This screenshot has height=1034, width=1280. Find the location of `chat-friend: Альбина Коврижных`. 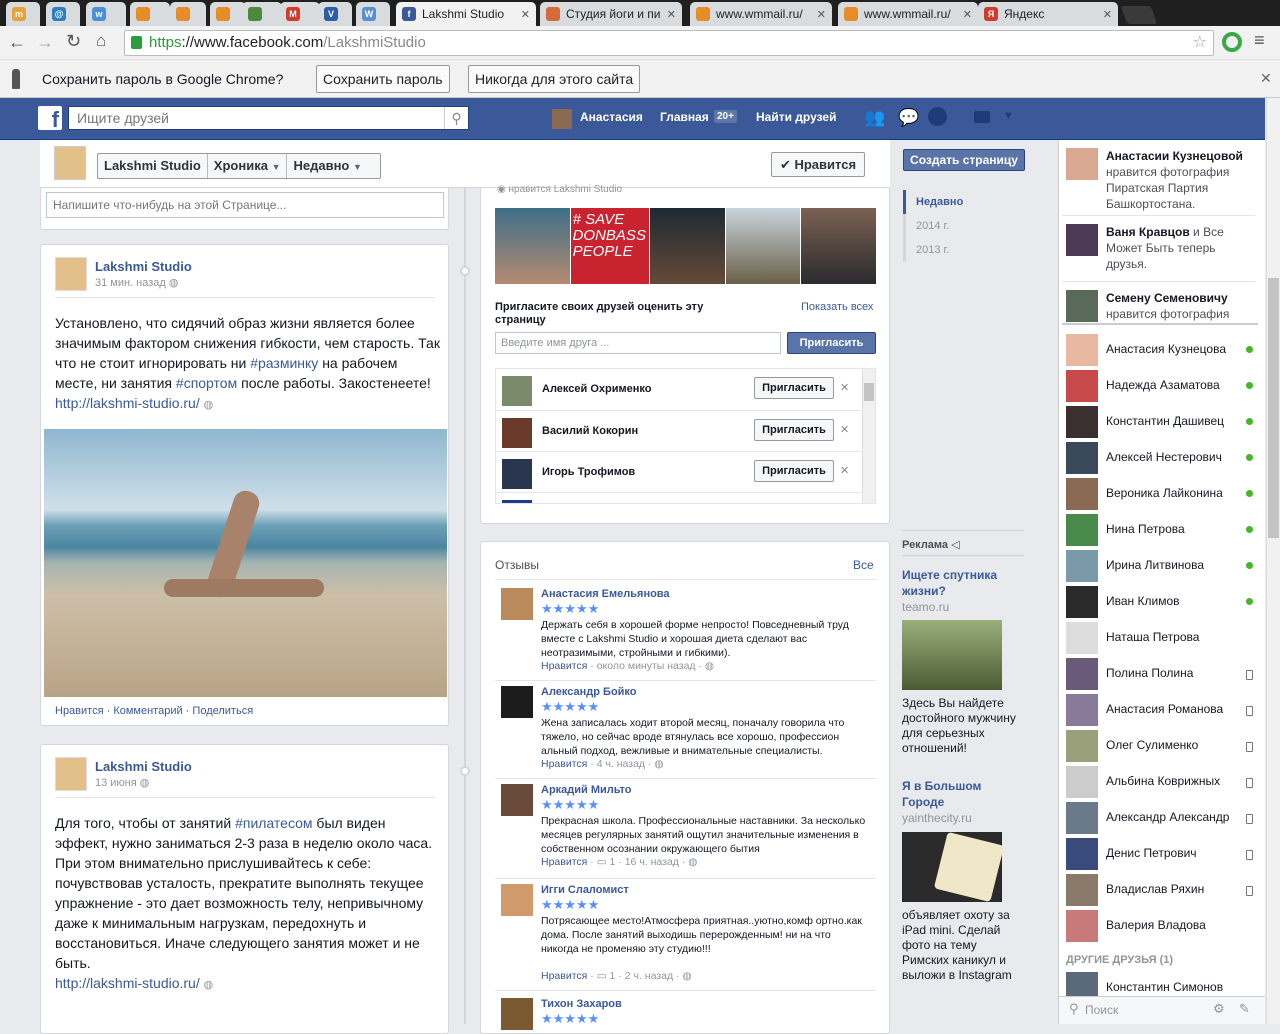

chat-friend: Альбина Коврижных is located at coordinates (1159, 782).